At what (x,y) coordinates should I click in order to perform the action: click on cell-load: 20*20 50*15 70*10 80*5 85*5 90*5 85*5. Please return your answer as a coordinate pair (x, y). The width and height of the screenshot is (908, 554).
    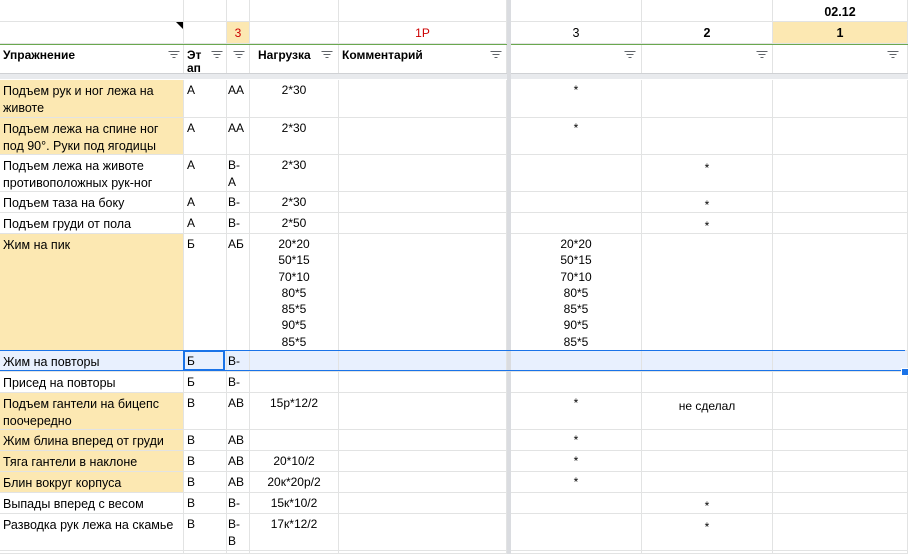
    Looking at the image, I should click on (294, 292).